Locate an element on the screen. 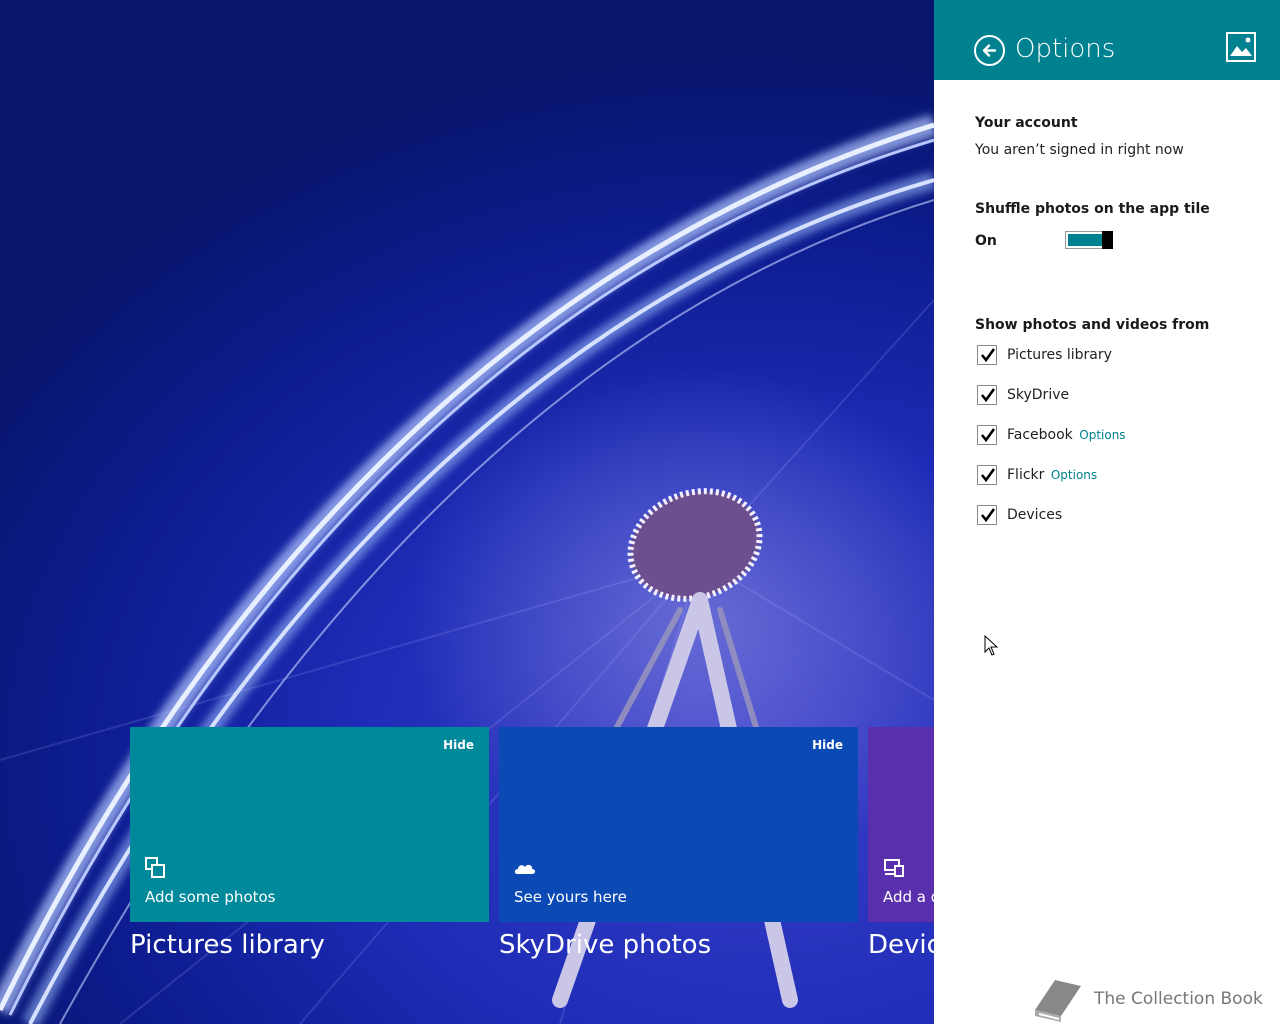 The width and height of the screenshot is (1280, 1024). pane-title: Options is located at coordinates (1065, 49).